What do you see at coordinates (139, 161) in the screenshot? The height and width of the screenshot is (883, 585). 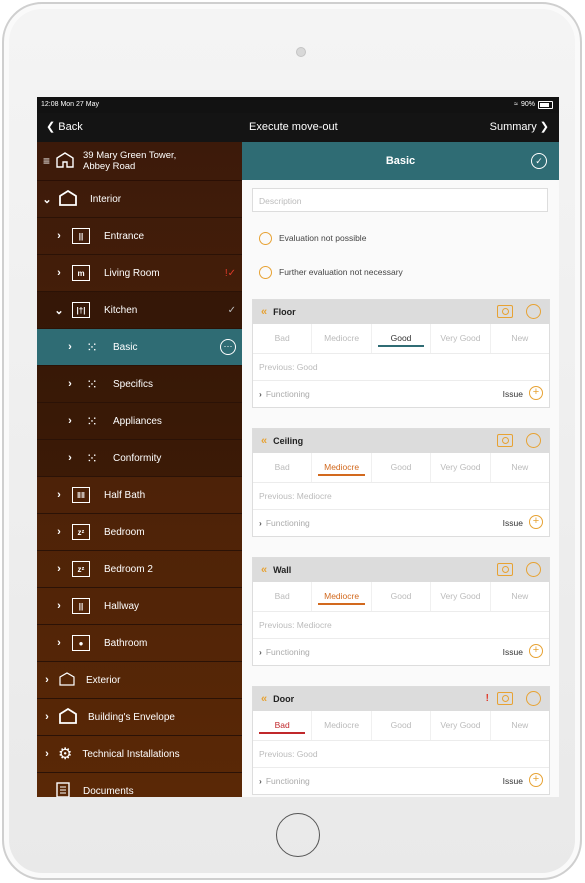 I see `sidebar-header: ≡ 39 Mary Green Tower, Abbey Road` at bounding box center [139, 161].